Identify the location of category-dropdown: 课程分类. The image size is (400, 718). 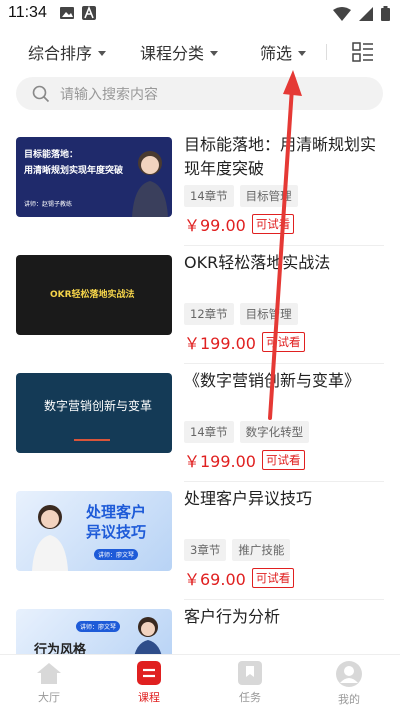
(179, 52).